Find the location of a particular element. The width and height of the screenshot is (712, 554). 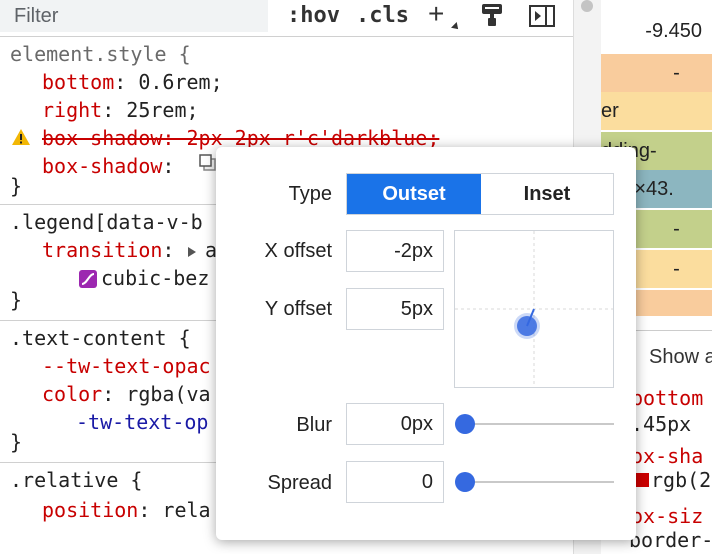

computed-border-value: border- is located at coordinates (670, 540).